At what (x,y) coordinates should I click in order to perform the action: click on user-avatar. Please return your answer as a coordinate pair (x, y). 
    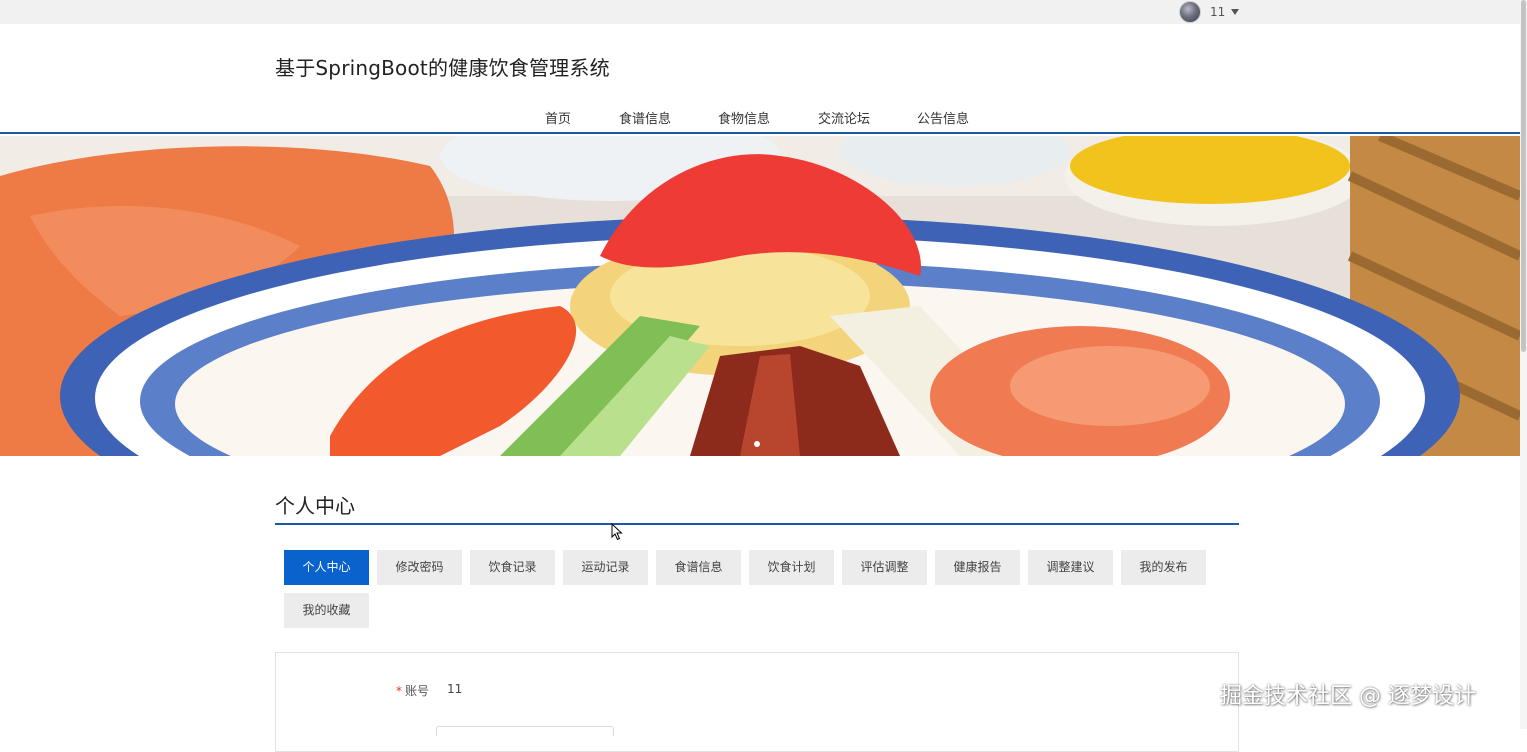
    Looking at the image, I should click on (1190, 12).